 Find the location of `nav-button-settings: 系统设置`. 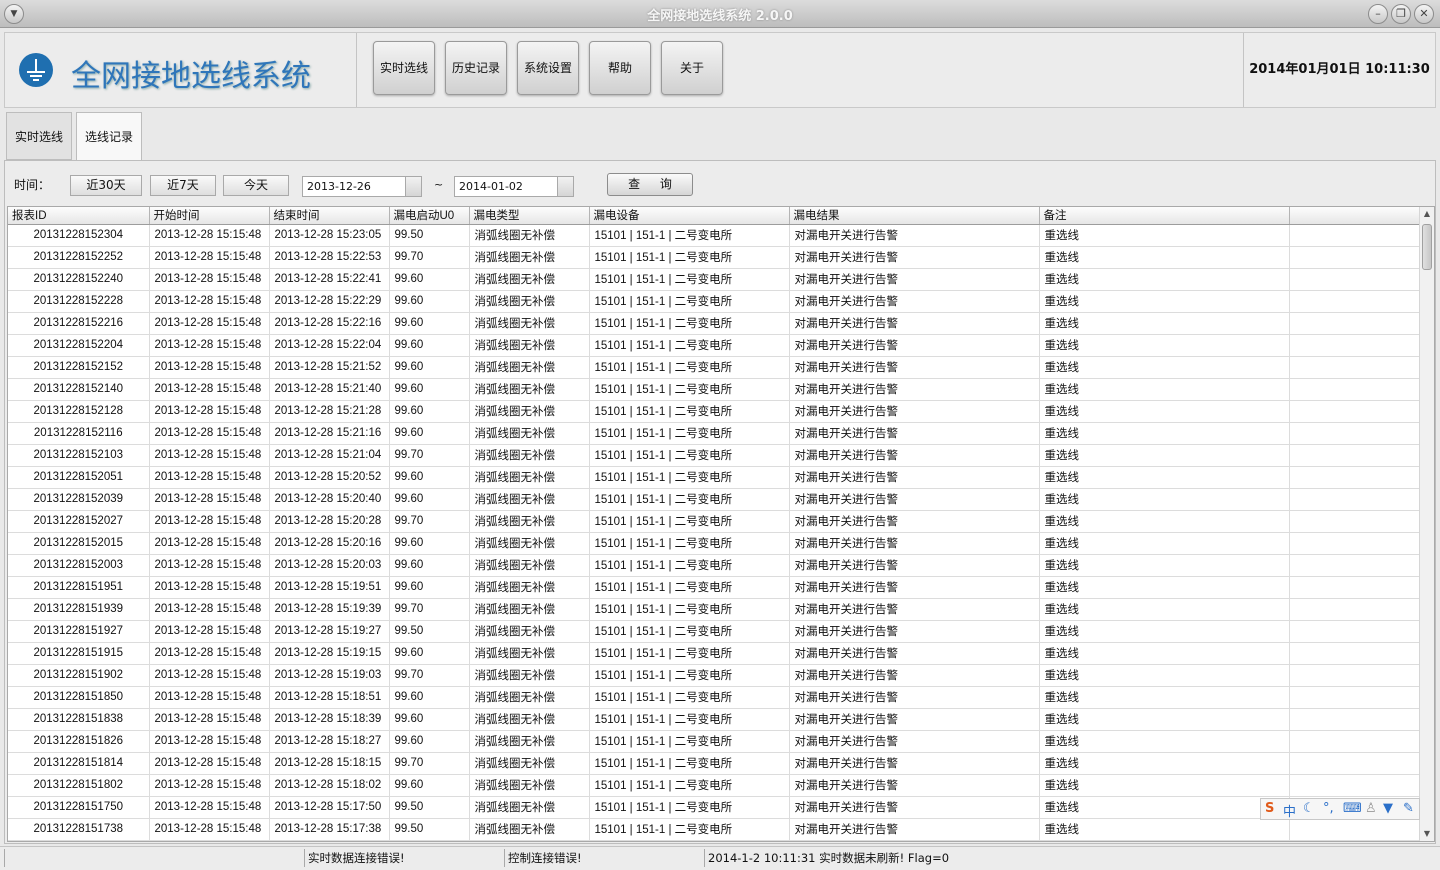

nav-button-settings: 系统设置 is located at coordinates (548, 68).